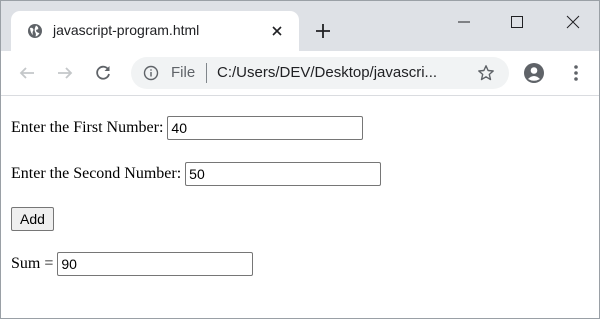  What do you see at coordinates (265, 128) in the screenshot?
I see `first-number-input` at bounding box center [265, 128].